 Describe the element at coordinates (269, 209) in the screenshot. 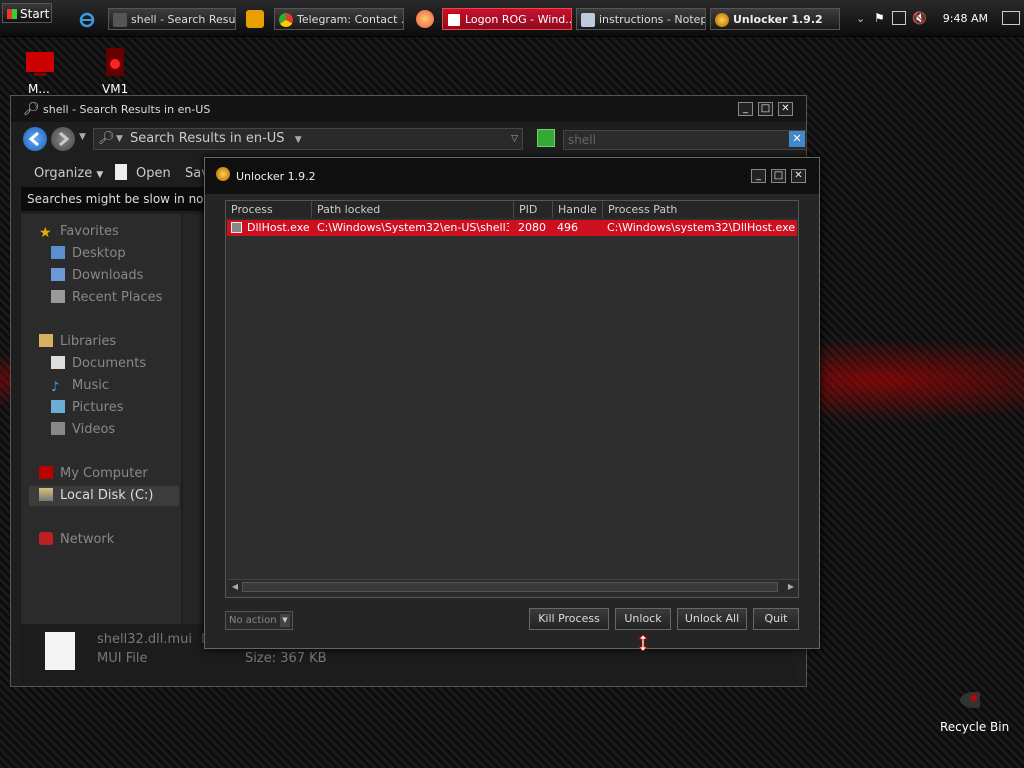

I see `column-header-process: Process` at that location.